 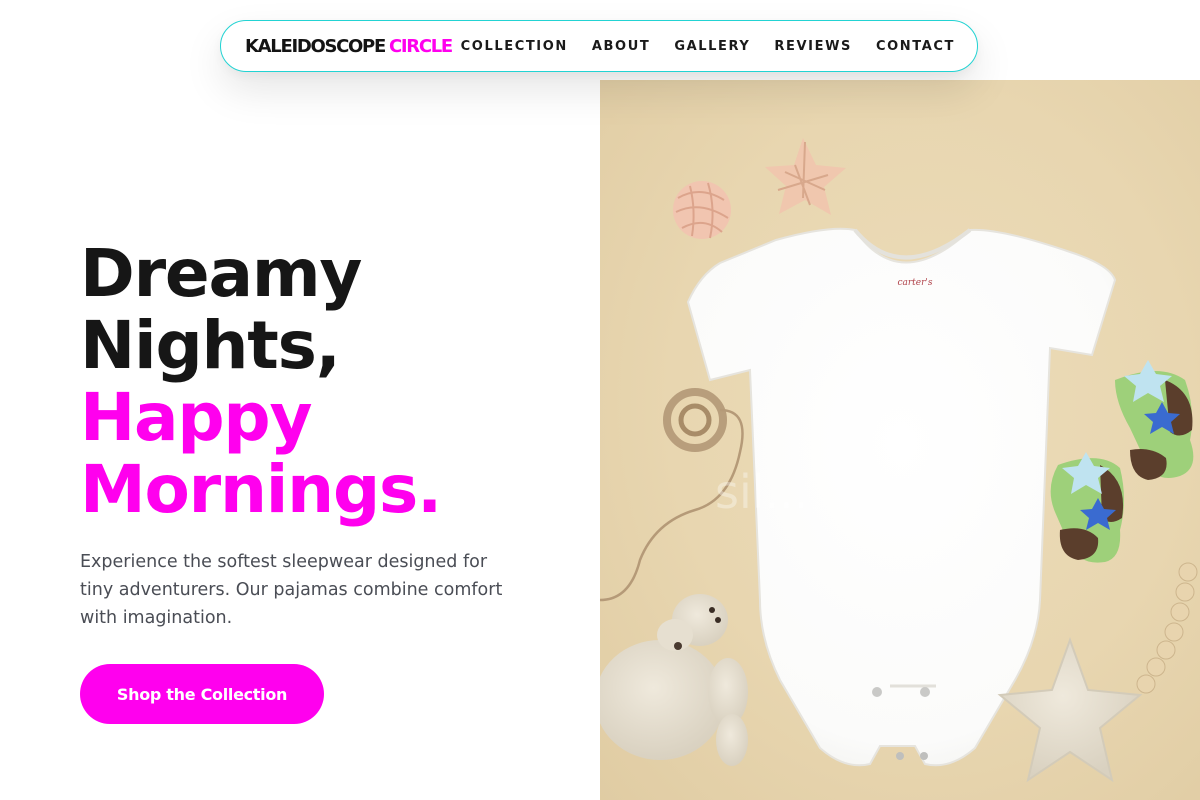 I want to click on wicker-ball-decoration, so click(x=702, y=210).